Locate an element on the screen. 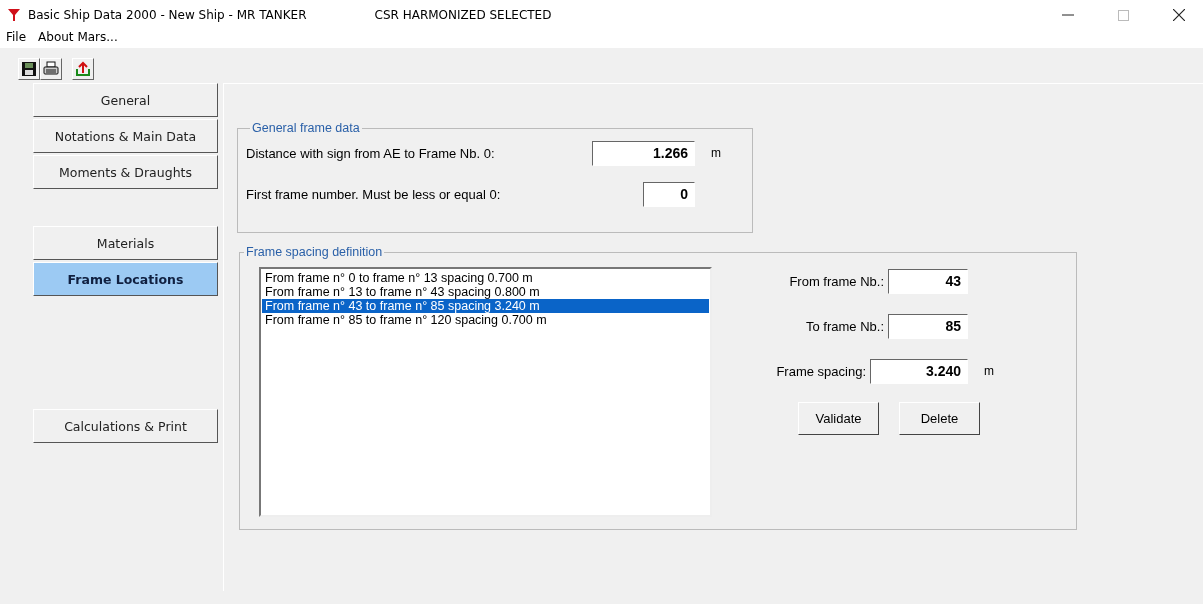  sidebar-button: Moments & Draughts is located at coordinates (125, 172).